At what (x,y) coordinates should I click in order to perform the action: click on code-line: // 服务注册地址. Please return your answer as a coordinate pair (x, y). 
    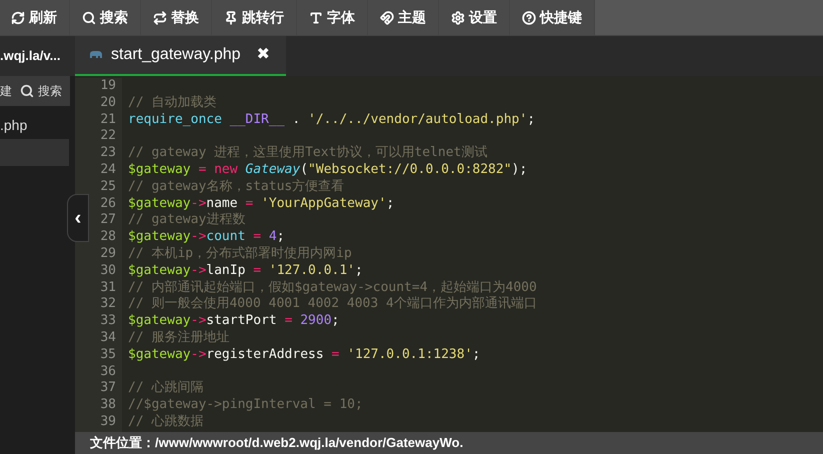
    Looking at the image, I should click on (179, 338).